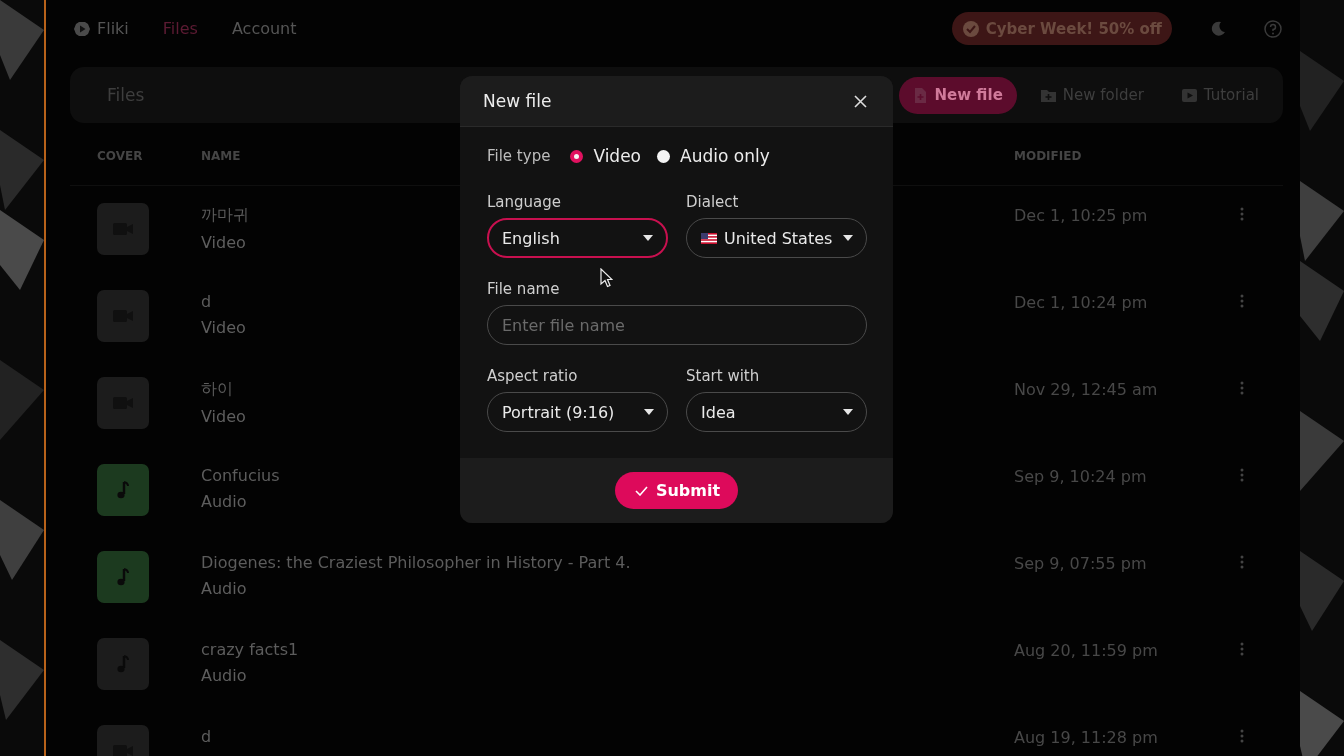 This screenshot has height=756, width=1344. Describe the element at coordinates (1189, 95) in the screenshot. I see `play-icon` at that location.